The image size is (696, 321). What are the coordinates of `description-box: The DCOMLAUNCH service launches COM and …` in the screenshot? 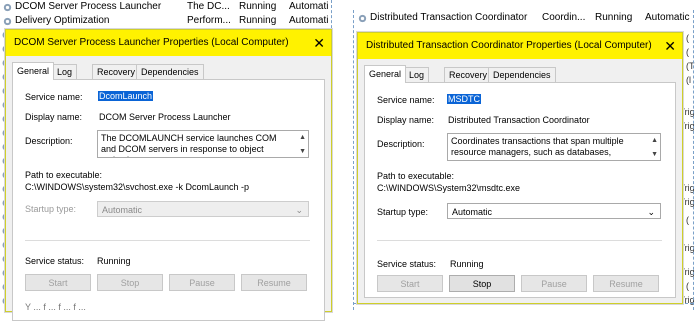 It's located at (203, 144).